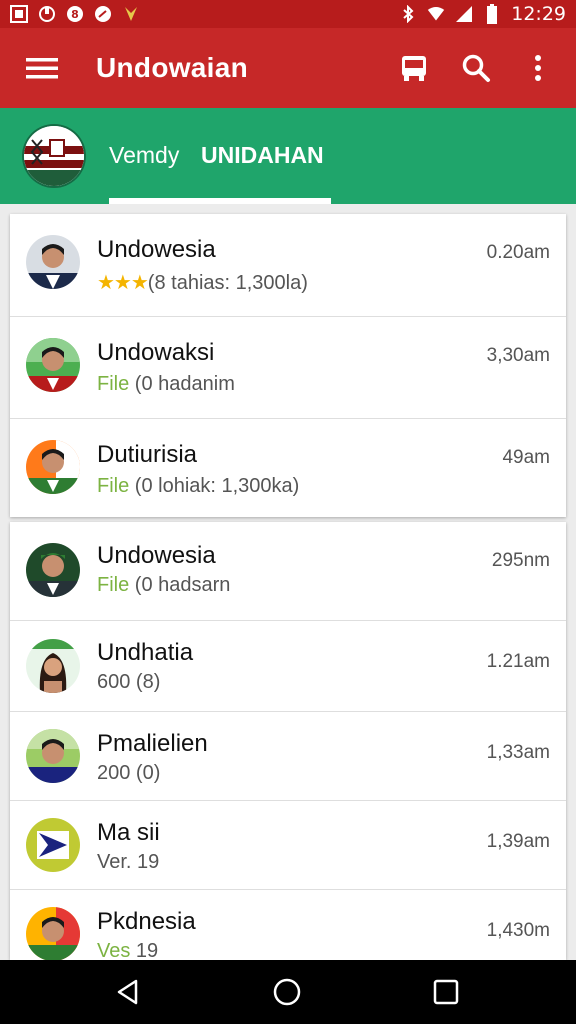  I want to click on navigation-bar, so click(288, 992).